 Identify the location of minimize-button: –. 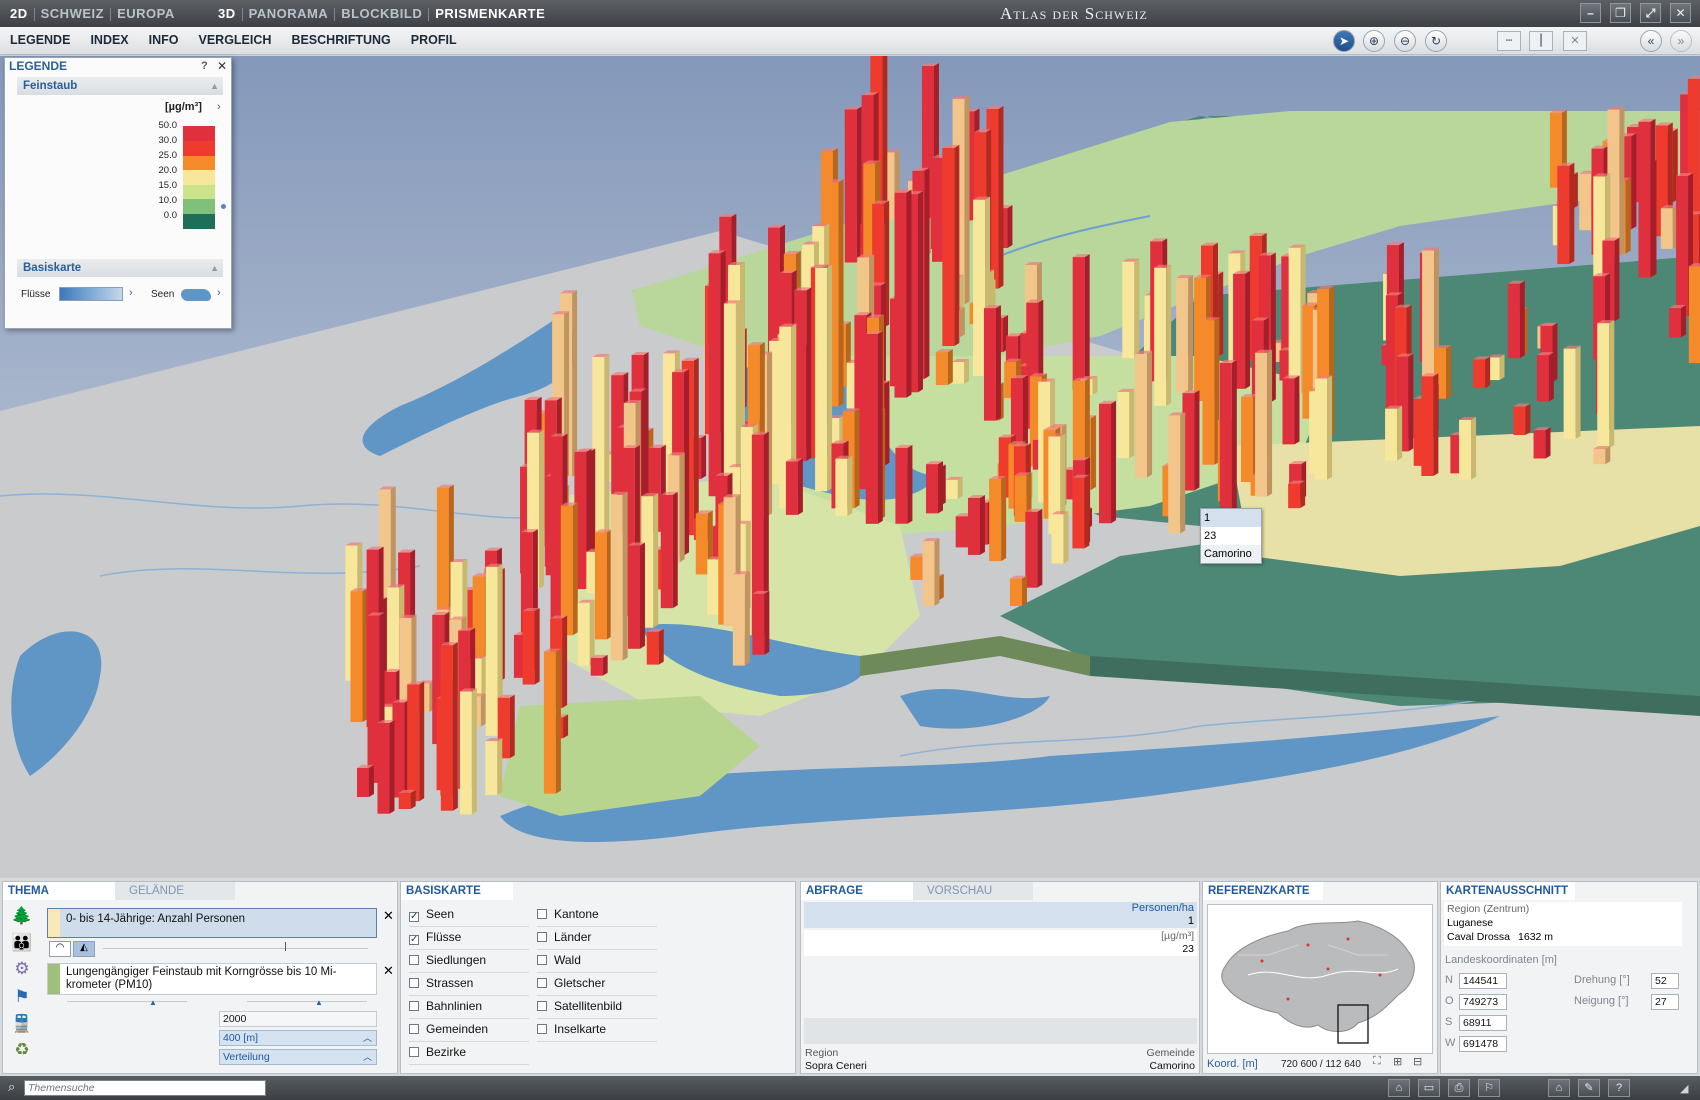
(1590, 13).